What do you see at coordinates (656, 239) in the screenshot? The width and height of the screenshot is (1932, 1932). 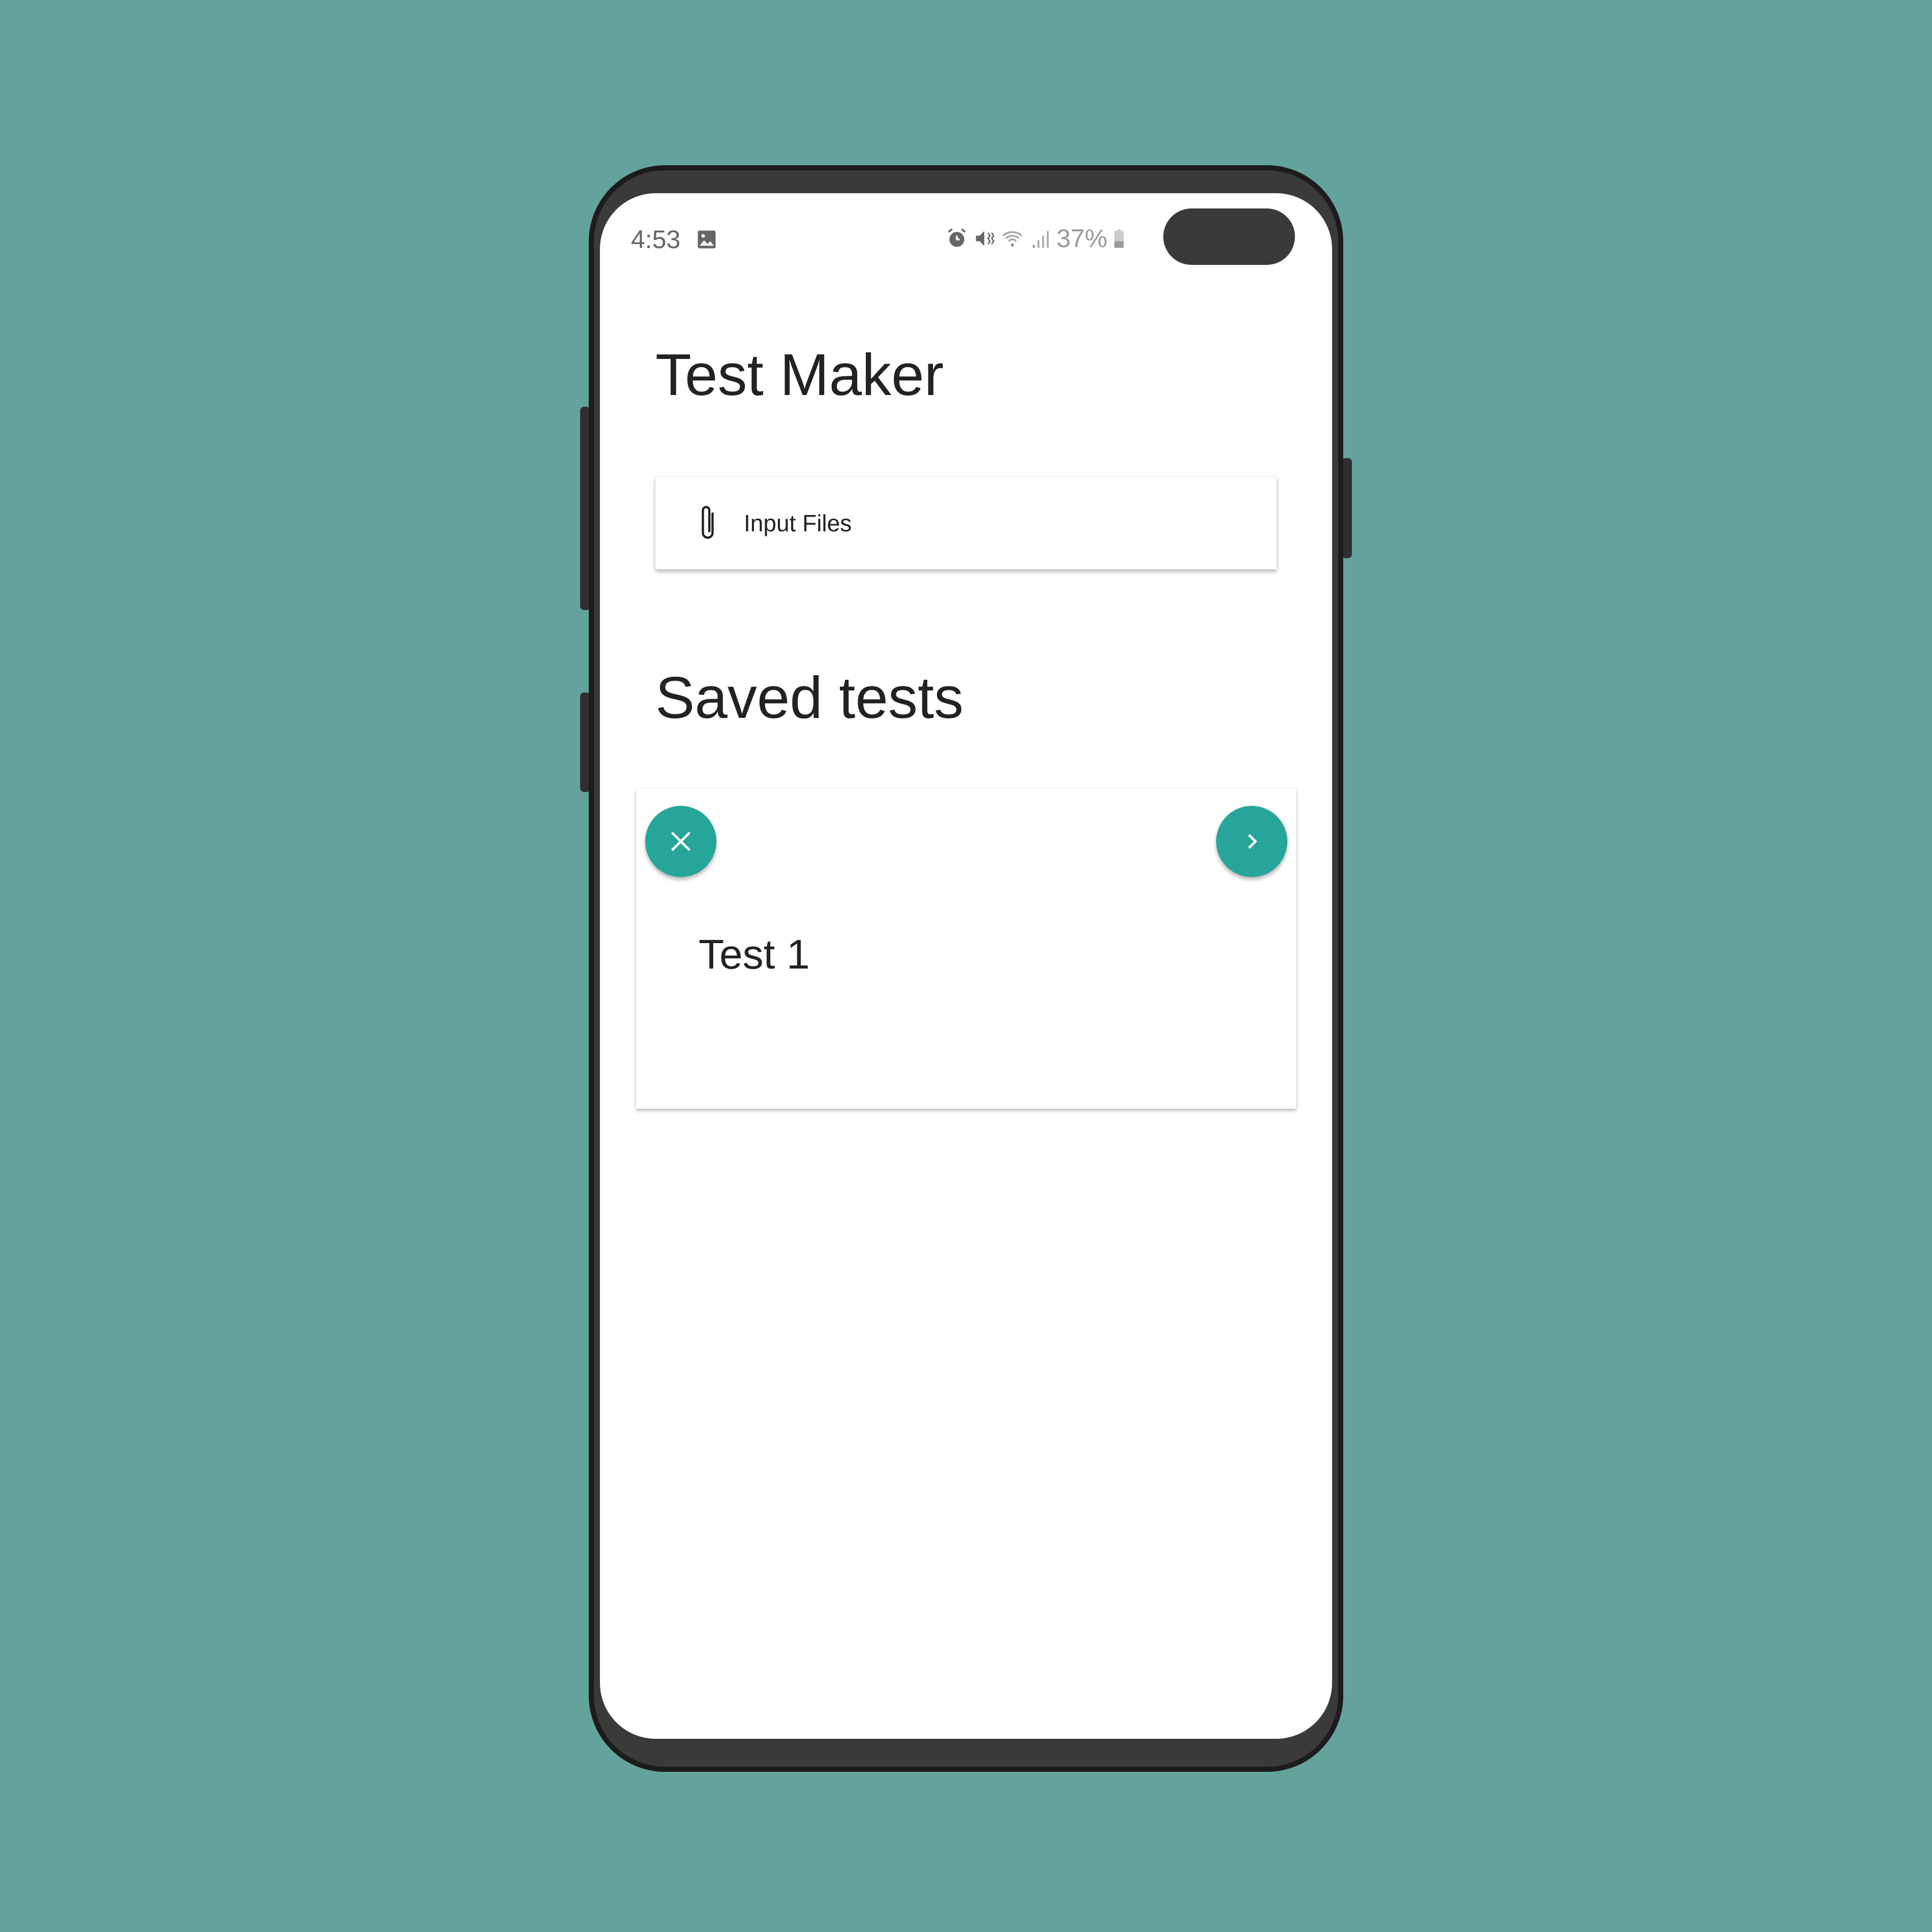 I see `status-time: 4:53` at bounding box center [656, 239].